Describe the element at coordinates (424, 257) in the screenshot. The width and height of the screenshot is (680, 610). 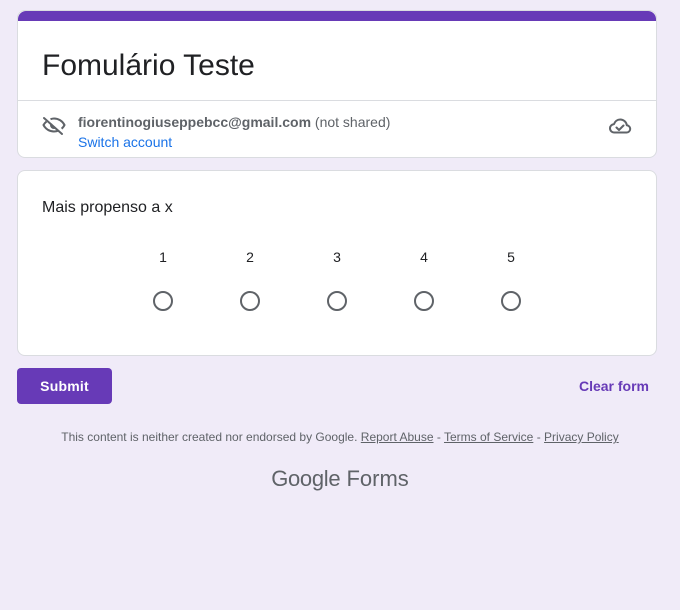
I see `scale-label-4: 4` at that location.